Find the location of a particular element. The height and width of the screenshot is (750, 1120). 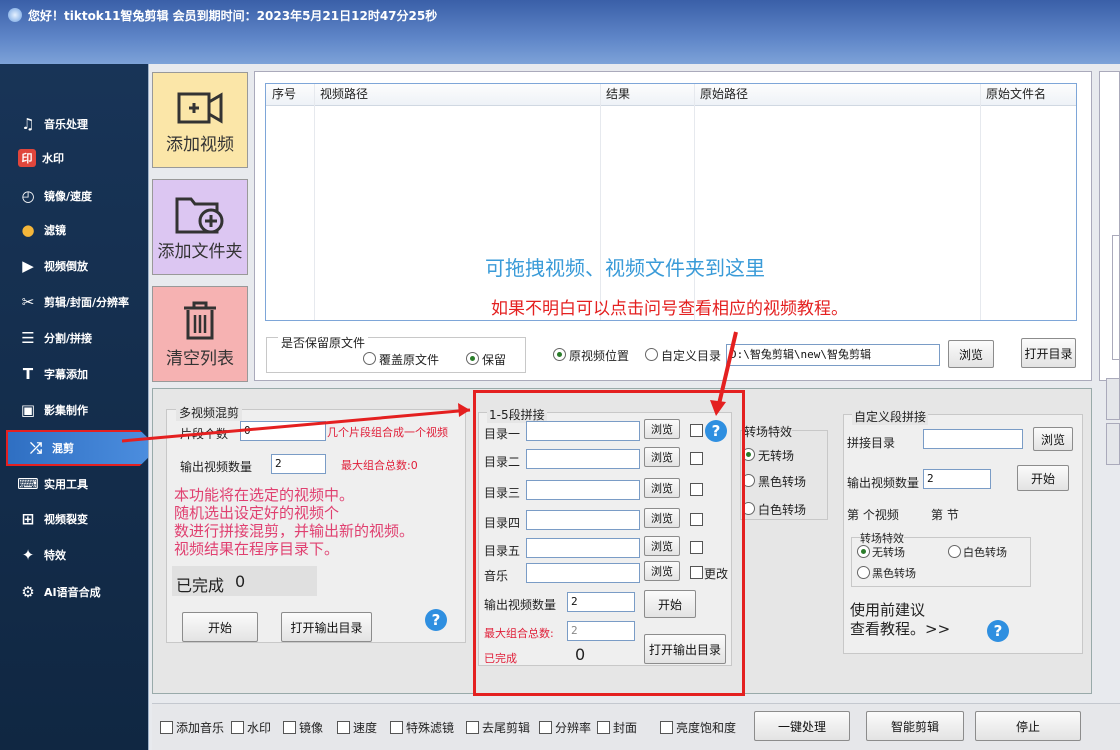

checkbox-label: 去尾剪辑 is located at coordinates (506, 728).